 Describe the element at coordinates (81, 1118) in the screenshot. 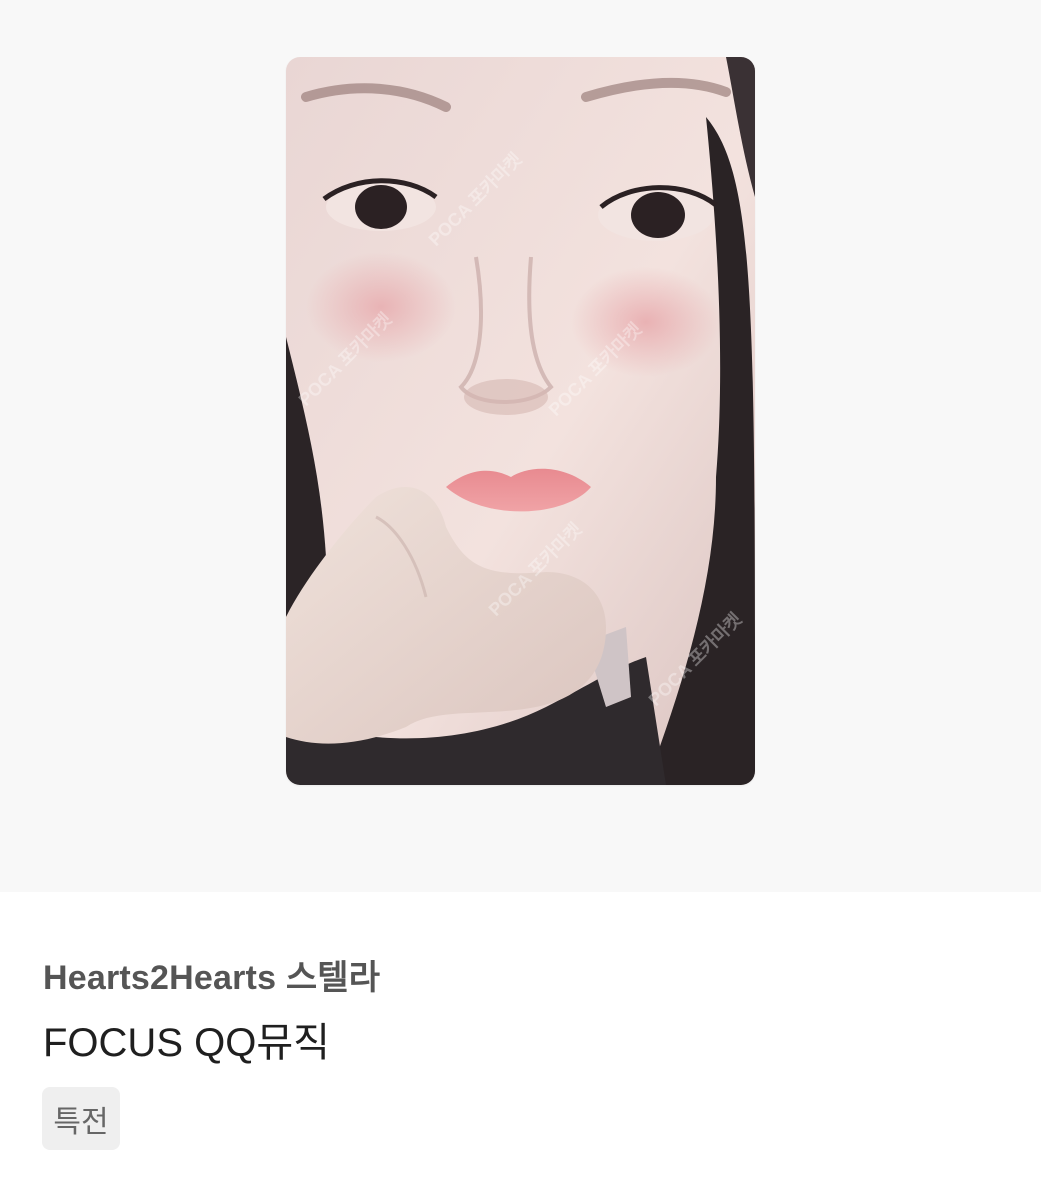

I see `benefit-tag: 특전` at that location.